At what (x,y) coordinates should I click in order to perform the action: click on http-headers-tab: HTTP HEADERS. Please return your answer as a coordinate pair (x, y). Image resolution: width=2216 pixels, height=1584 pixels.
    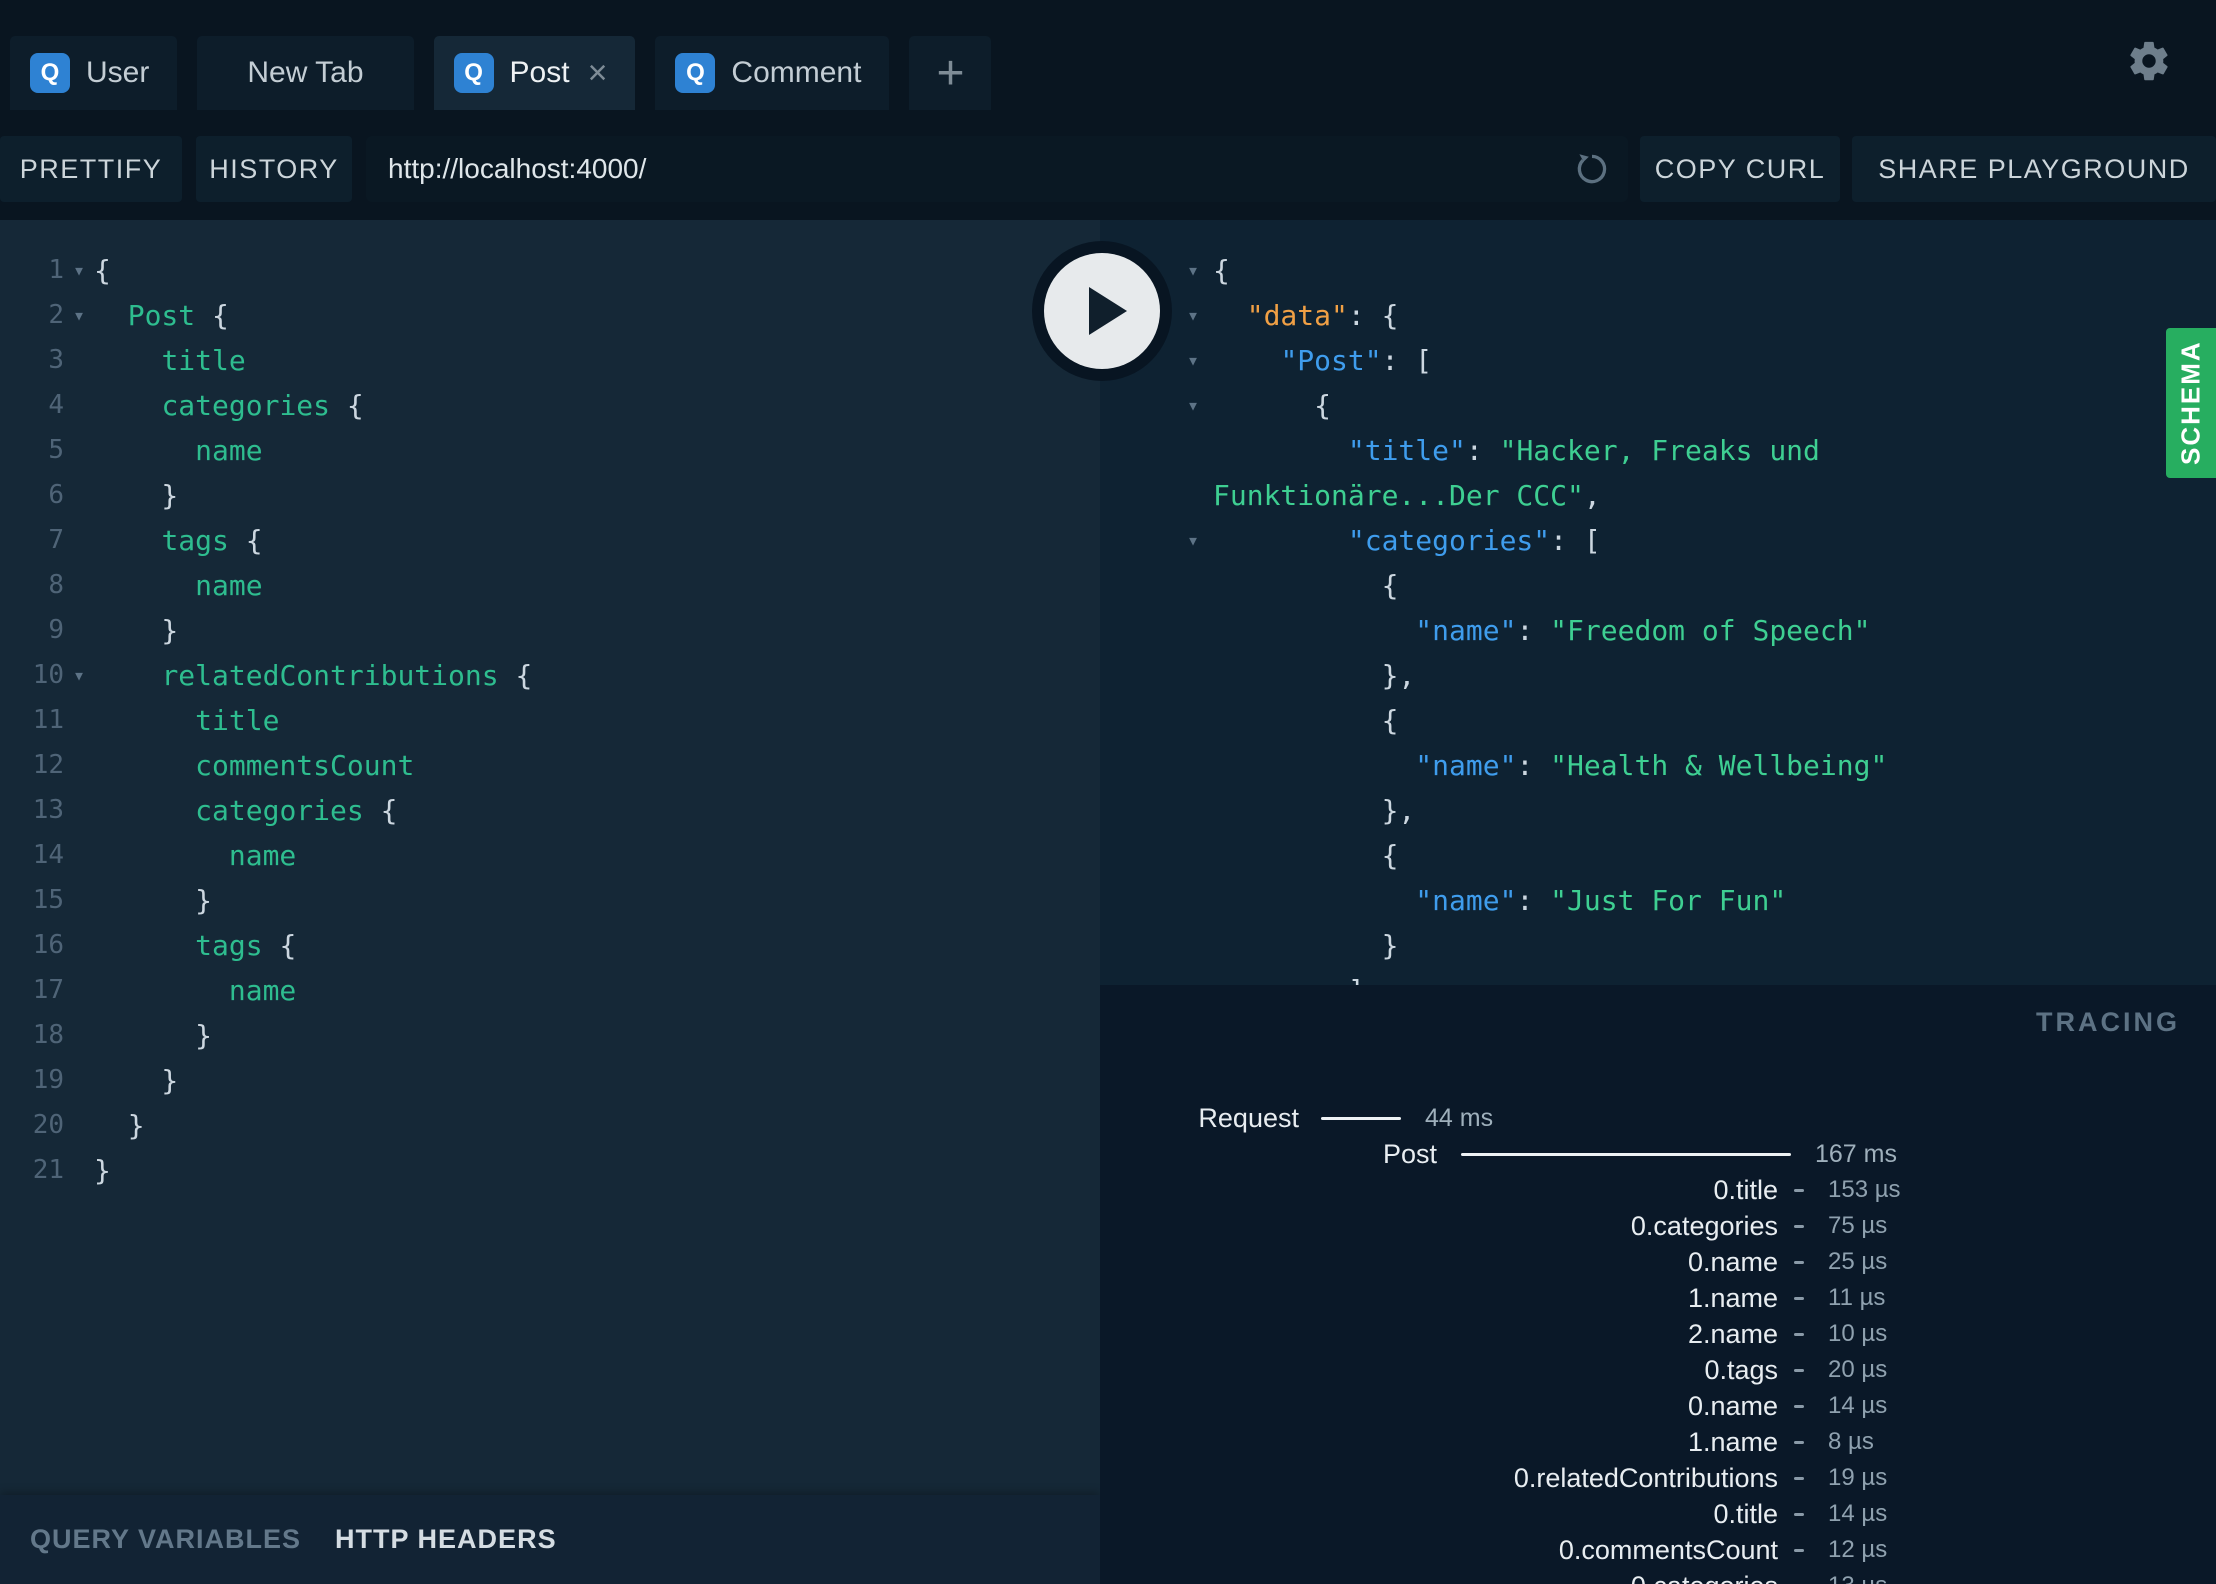
    Looking at the image, I should click on (446, 1539).